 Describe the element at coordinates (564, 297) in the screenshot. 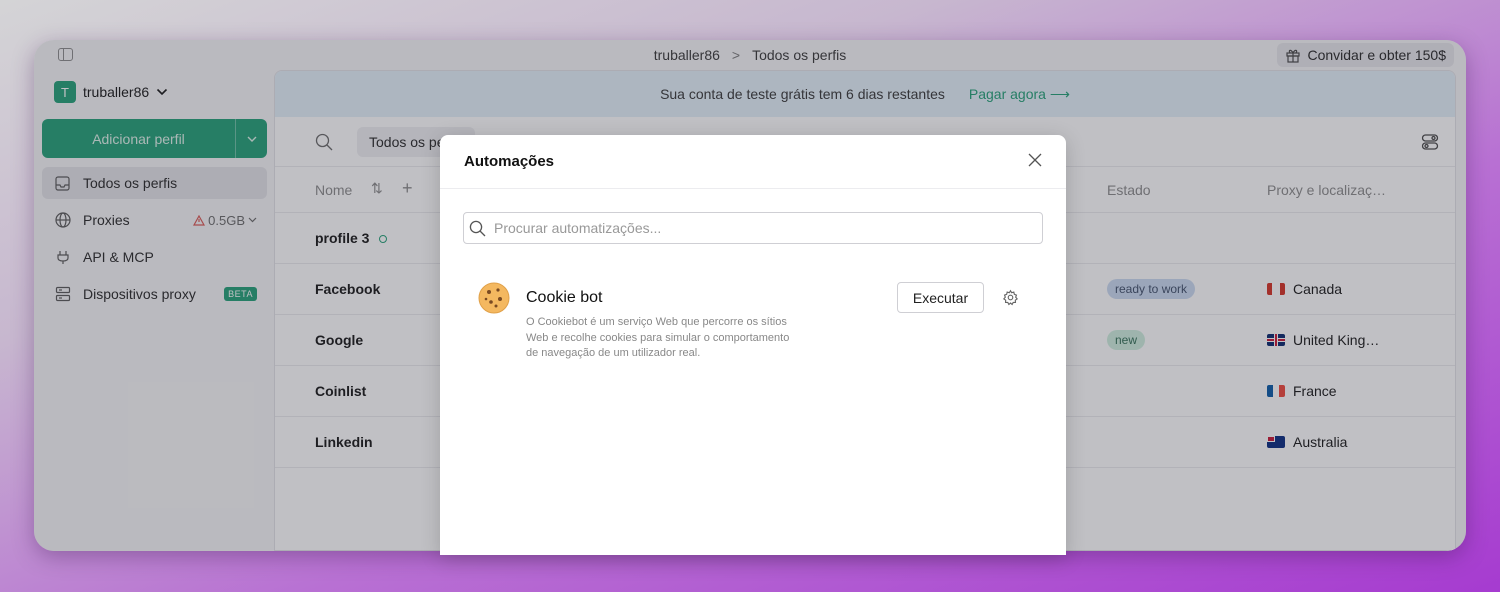

I see `automation-name: Cookie bot` at that location.